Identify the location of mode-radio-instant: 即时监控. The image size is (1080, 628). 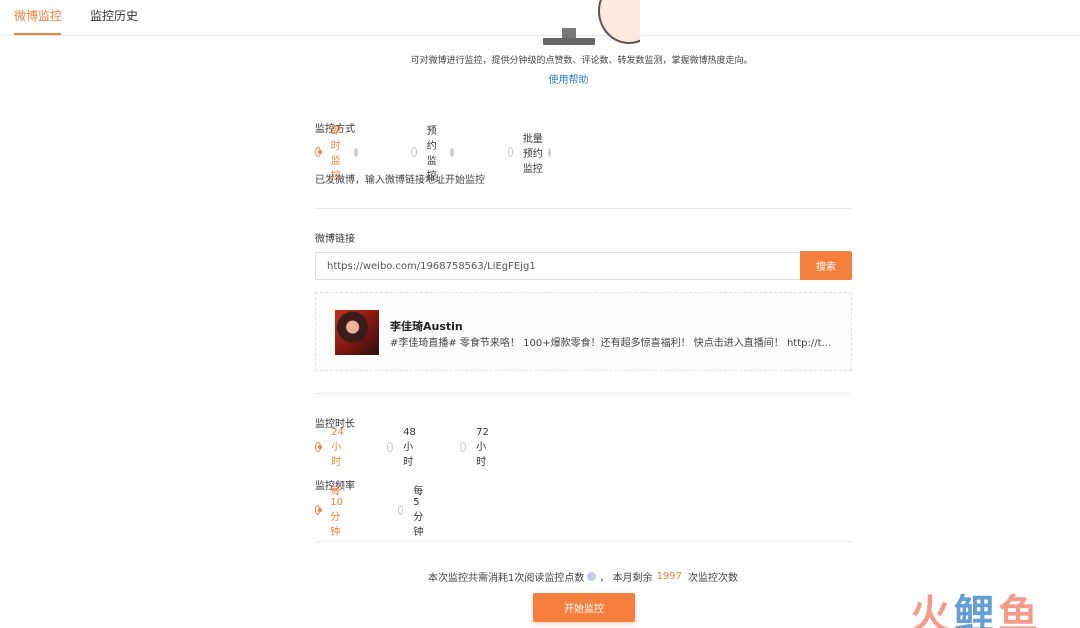
(337, 154).